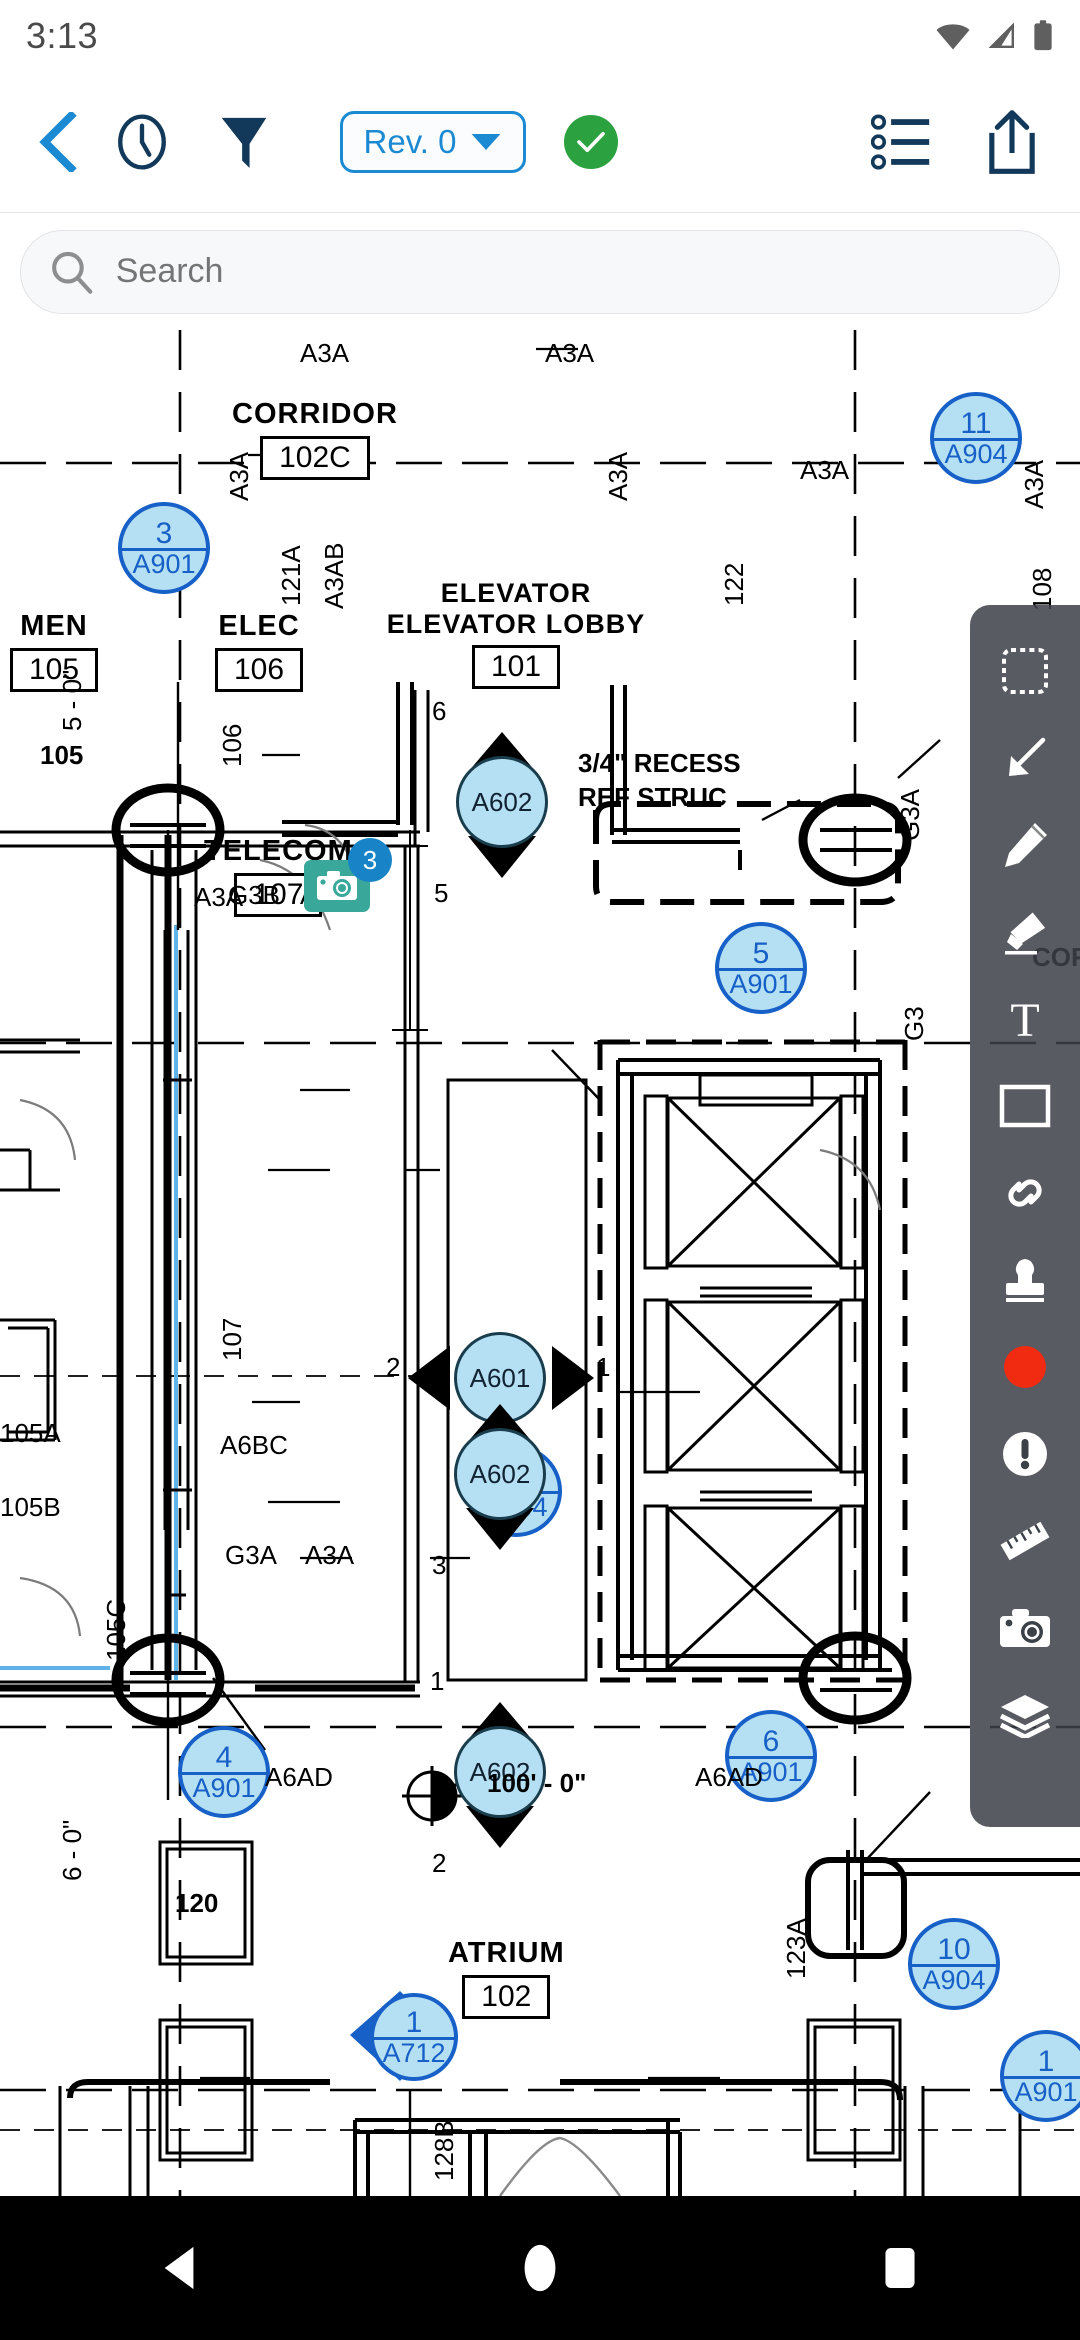  What do you see at coordinates (232, 745) in the screenshot?
I see `door-tag-106: 106` at bounding box center [232, 745].